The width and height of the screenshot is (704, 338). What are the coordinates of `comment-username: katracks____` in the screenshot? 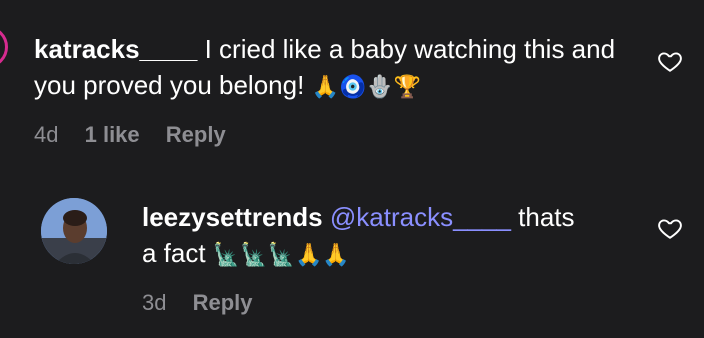 It's located at (115, 49).